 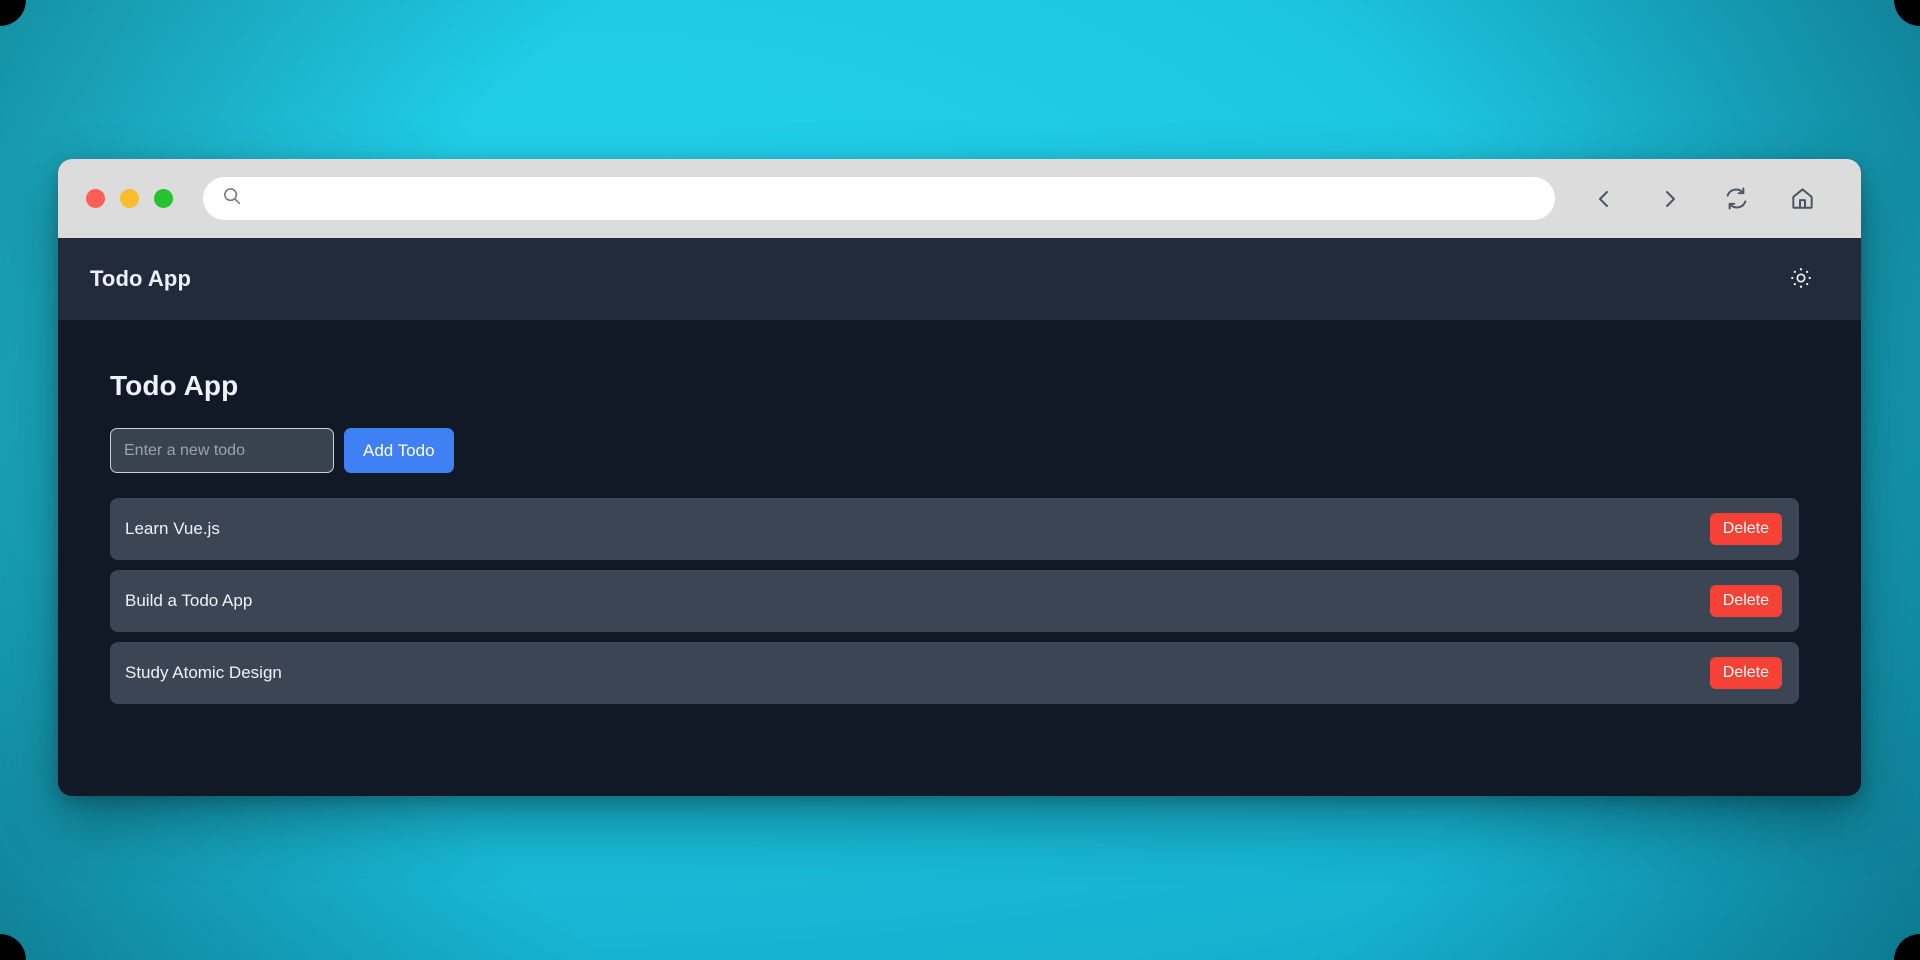 I want to click on home-icon, so click(x=1802, y=198).